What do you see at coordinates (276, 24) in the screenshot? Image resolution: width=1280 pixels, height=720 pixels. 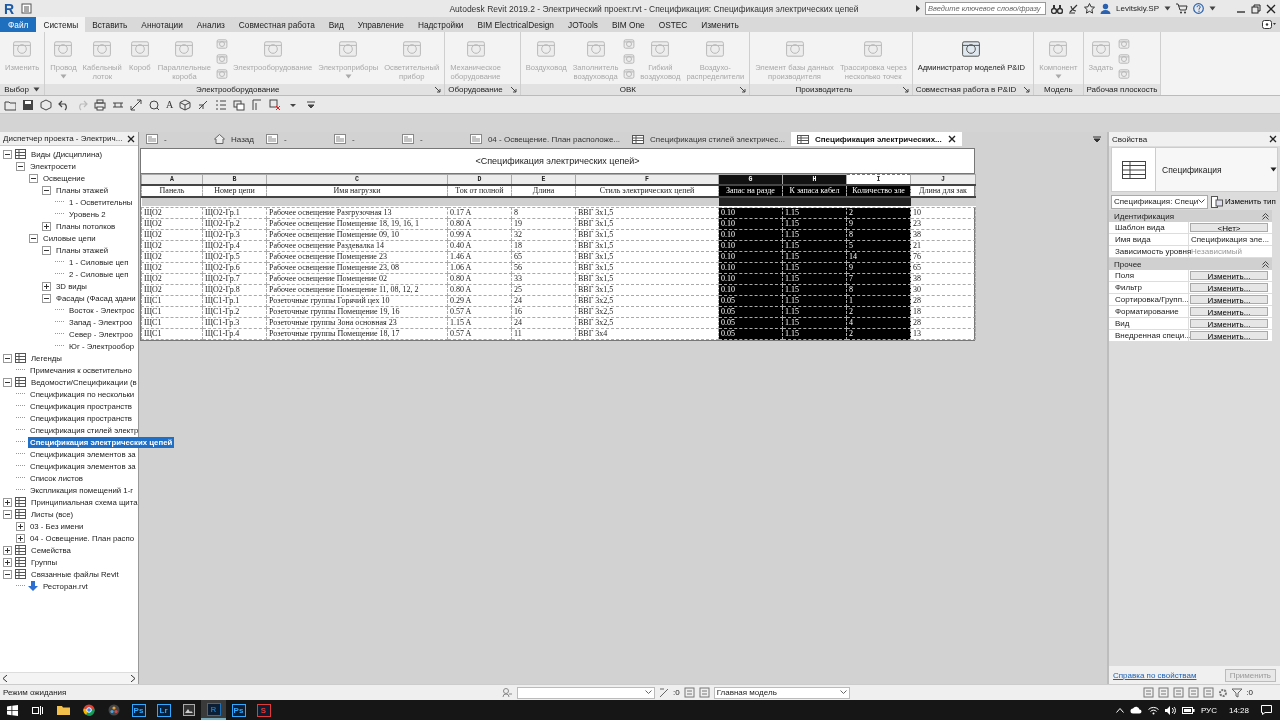 I see `ribbon-tab: Совместная работа` at bounding box center [276, 24].